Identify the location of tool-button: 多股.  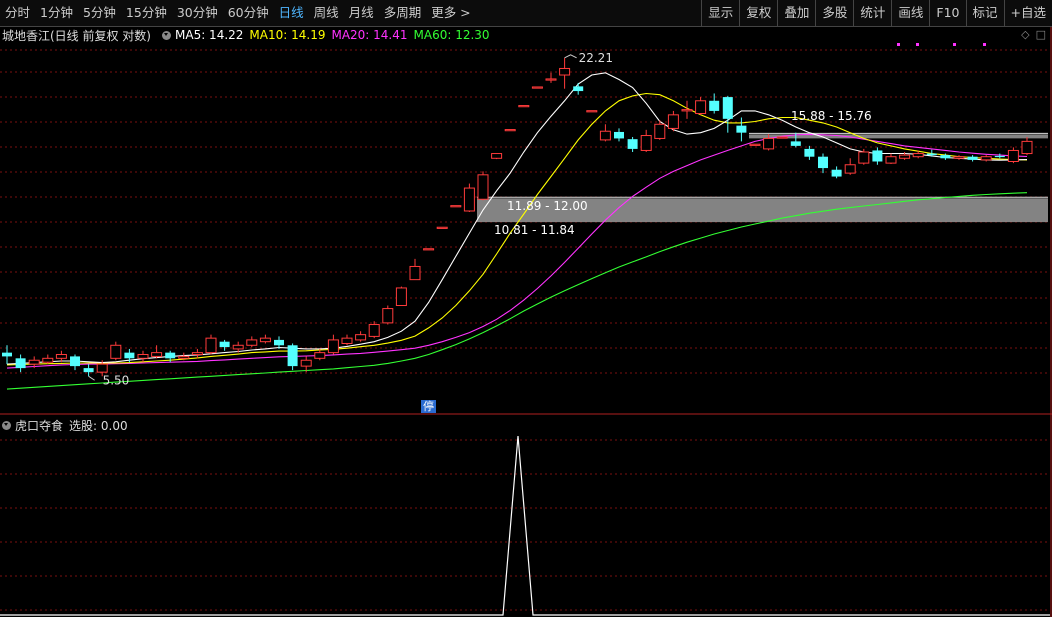
(834, 13).